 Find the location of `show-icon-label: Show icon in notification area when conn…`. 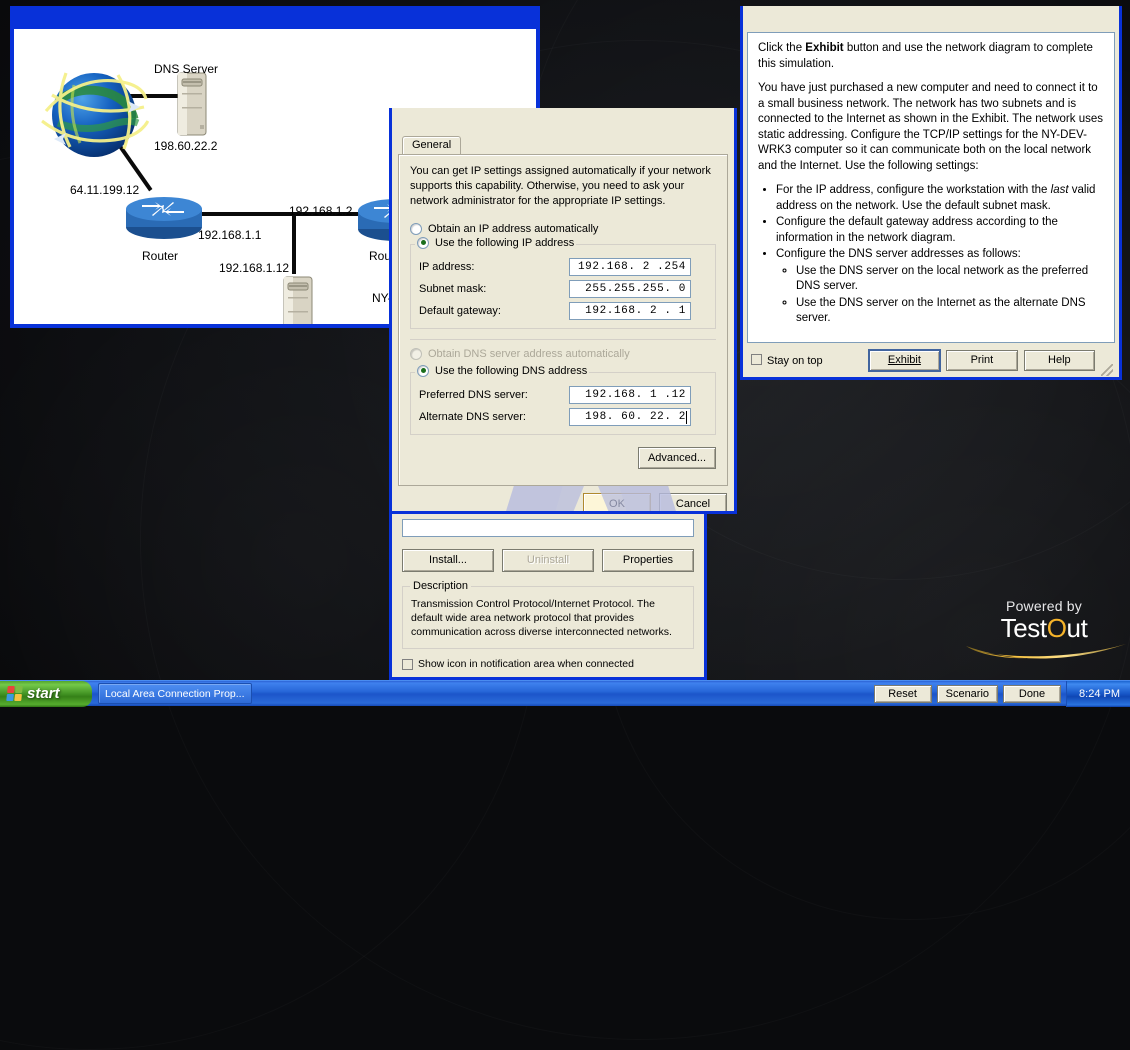

show-icon-label: Show icon in notification area when conn… is located at coordinates (526, 663).